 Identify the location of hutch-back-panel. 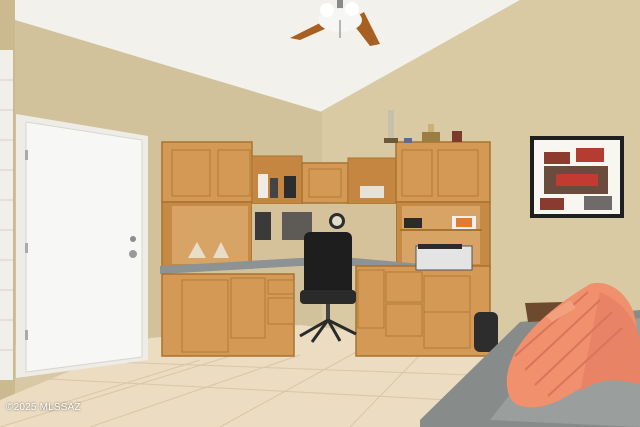
(210, 235).